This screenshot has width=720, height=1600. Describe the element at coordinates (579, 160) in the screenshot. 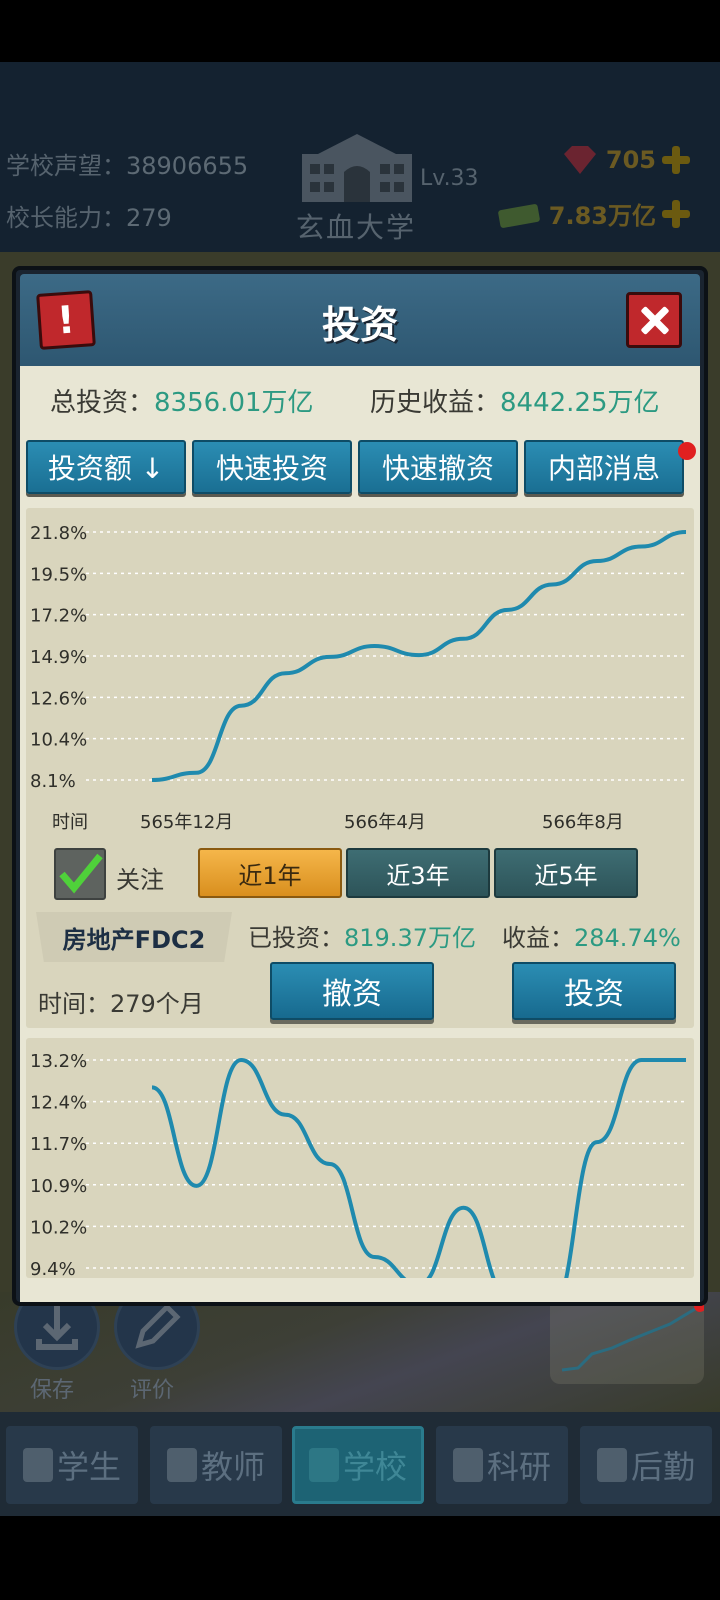

I see `gem-icon` at that location.